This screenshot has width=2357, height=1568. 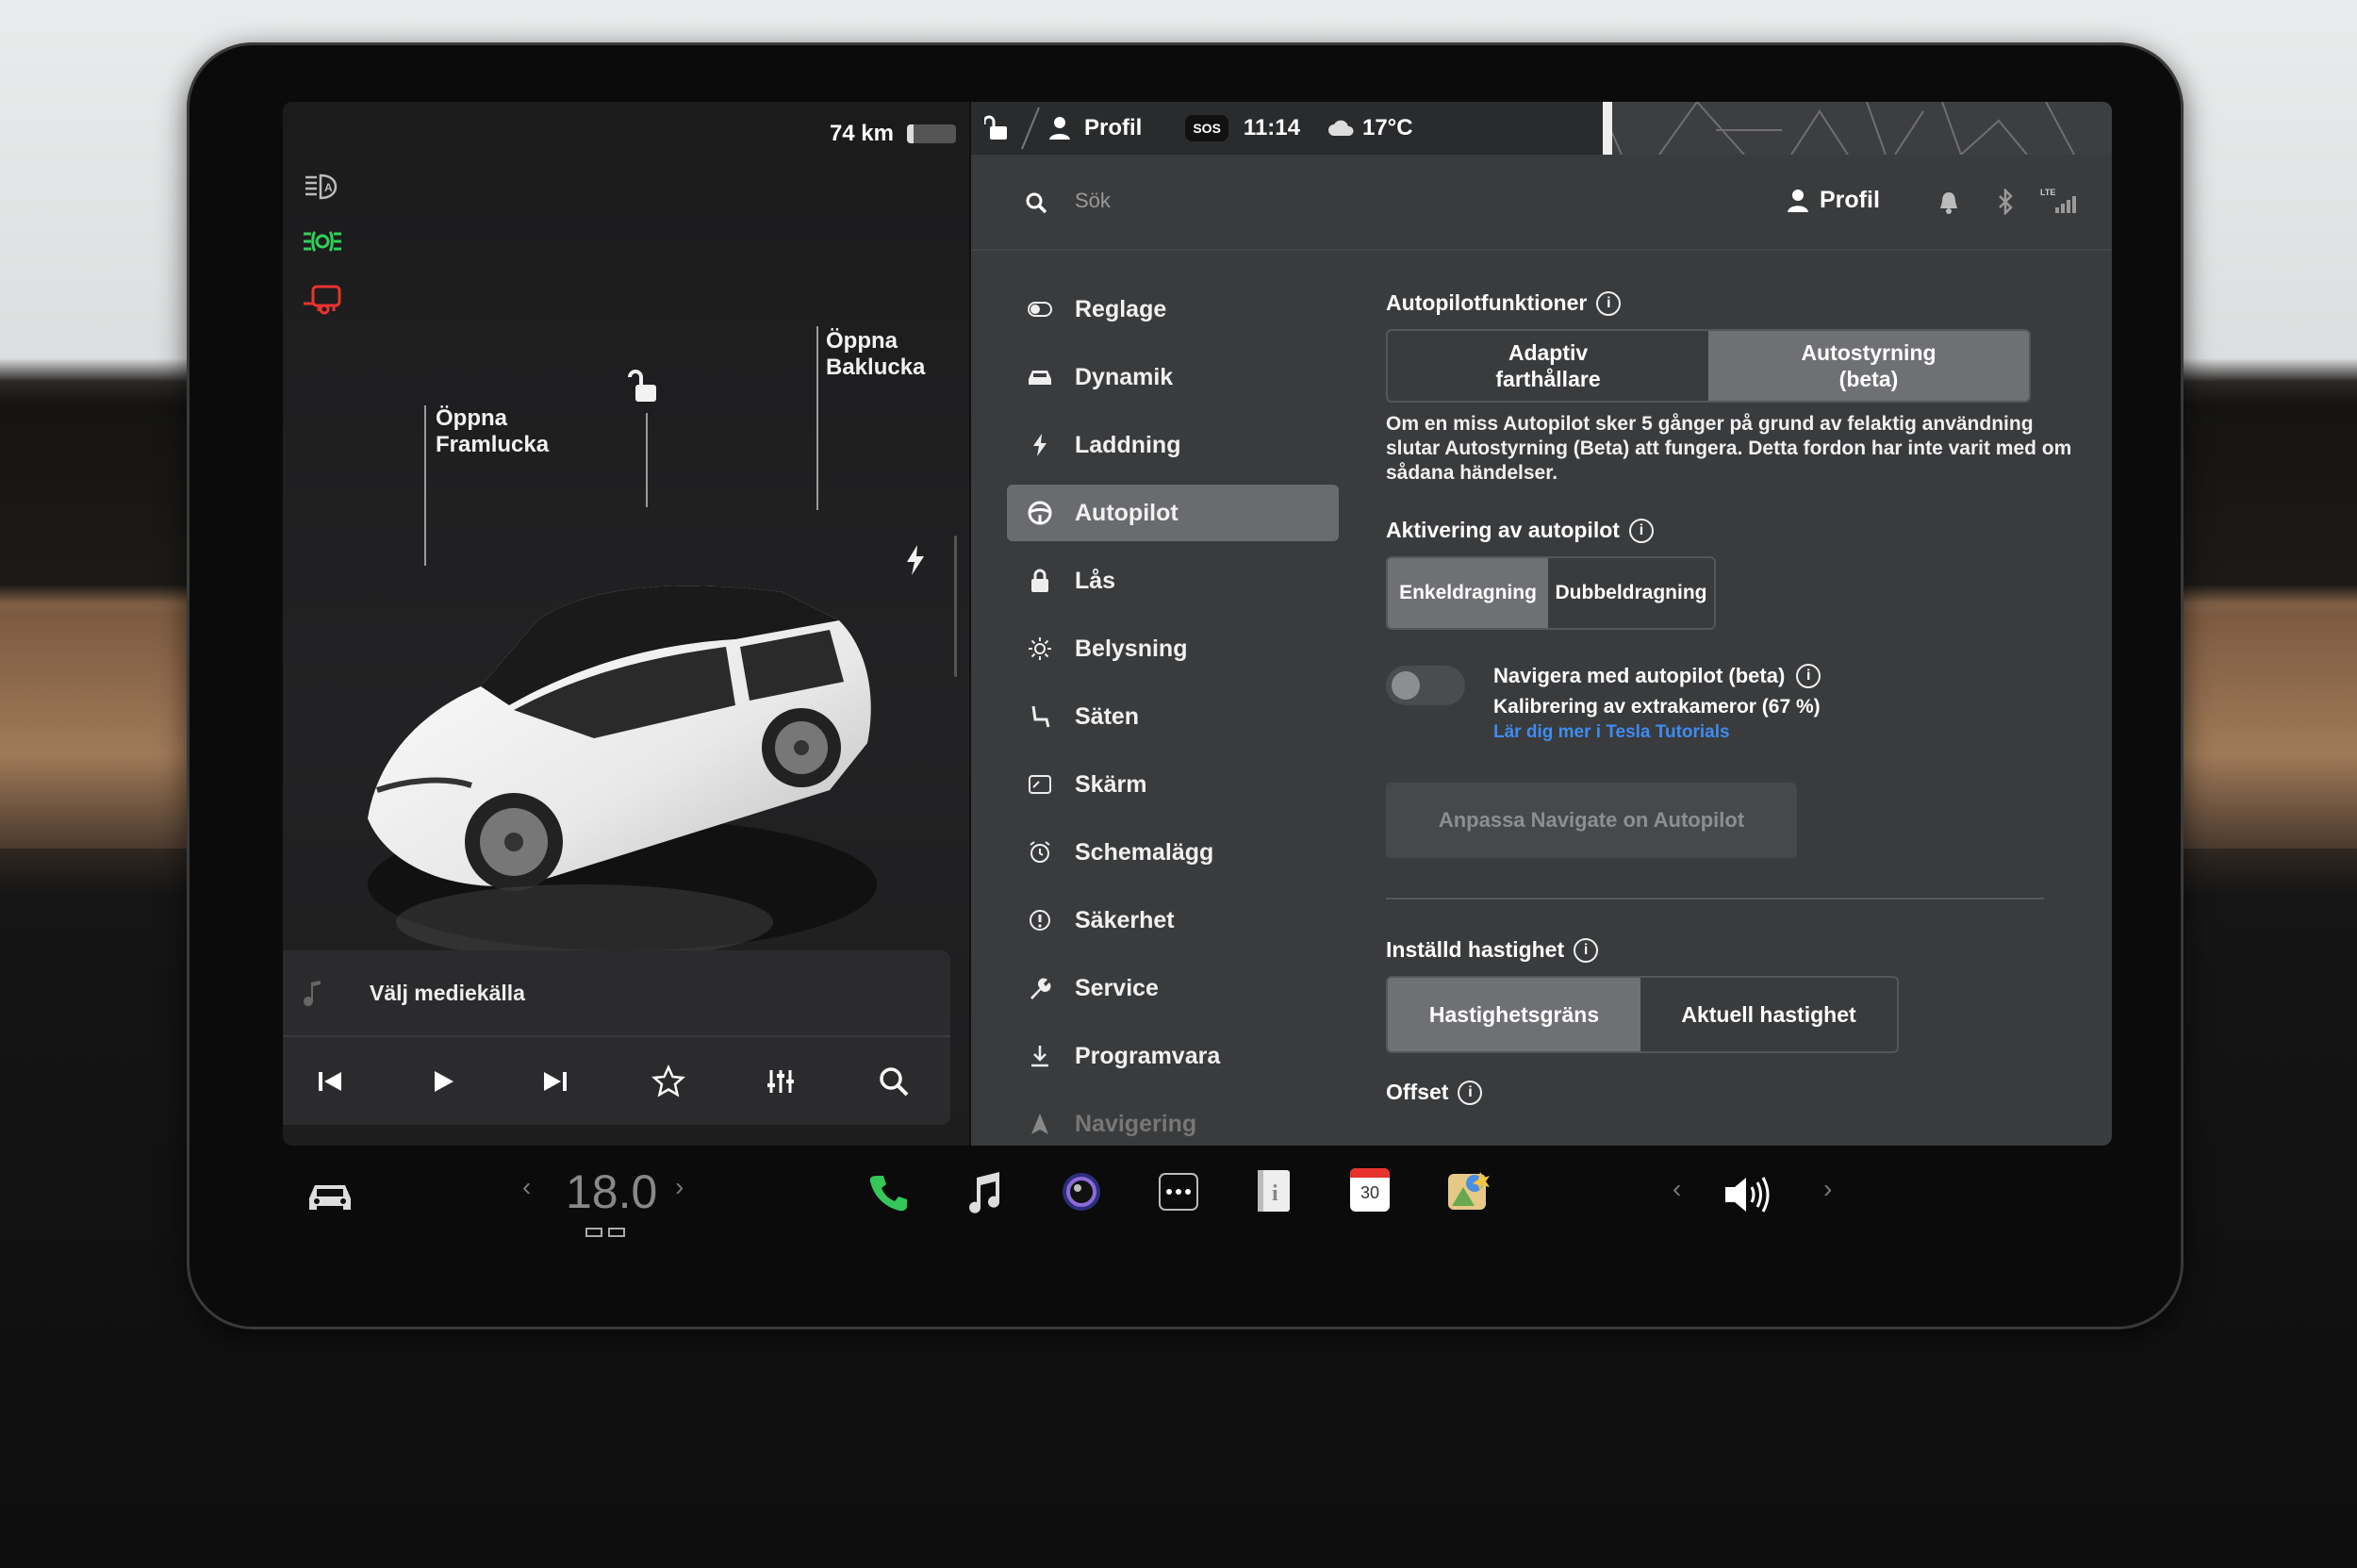 What do you see at coordinates (1487, 302) in the screenshot?
I see `features-title: Autopilotfunktioner` at bounding box center [1487, 302].